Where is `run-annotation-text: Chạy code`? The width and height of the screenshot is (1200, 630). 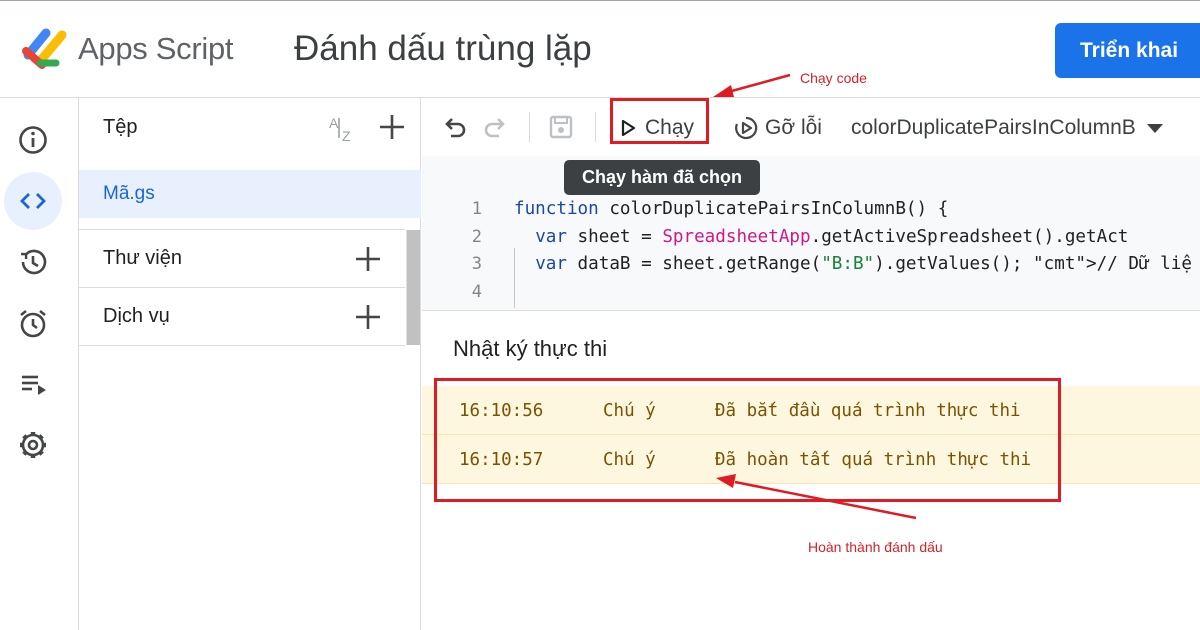 run-annotation-text: Chạy code is located at coordinates (833, 78).